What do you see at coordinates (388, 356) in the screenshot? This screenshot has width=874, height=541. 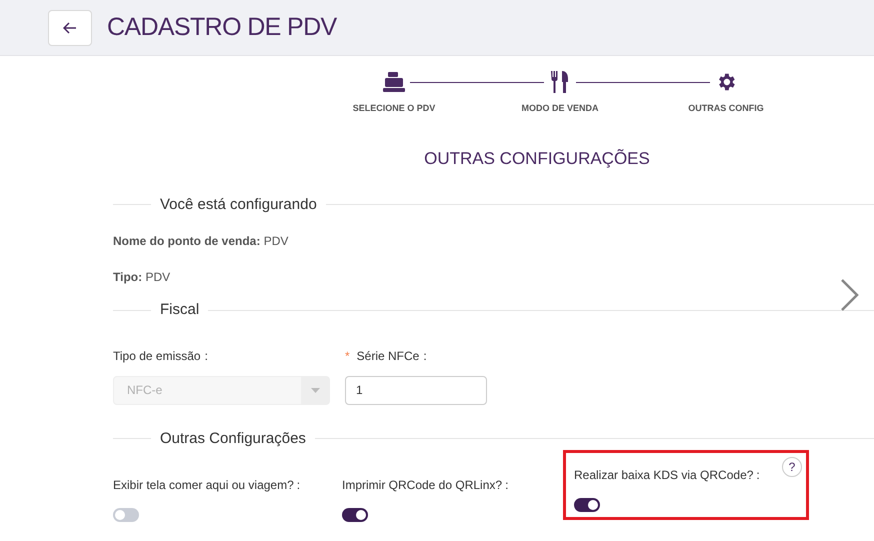 I see `field-label: Série NFCe` at bounding box center [388, 356].